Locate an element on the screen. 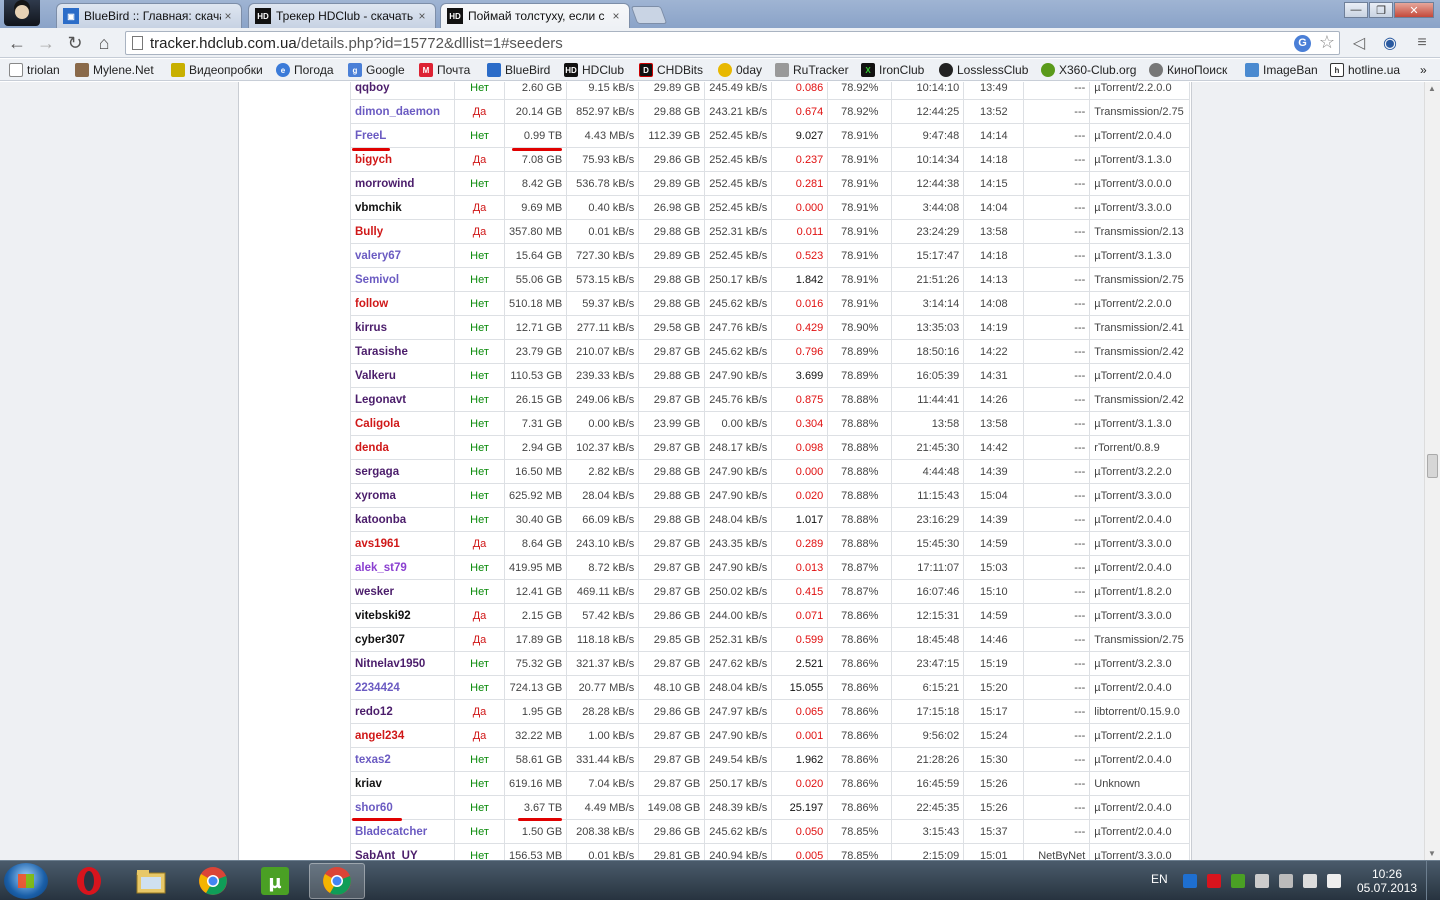  bookmark-triolan: triolan is located at coordinates (34, 70).